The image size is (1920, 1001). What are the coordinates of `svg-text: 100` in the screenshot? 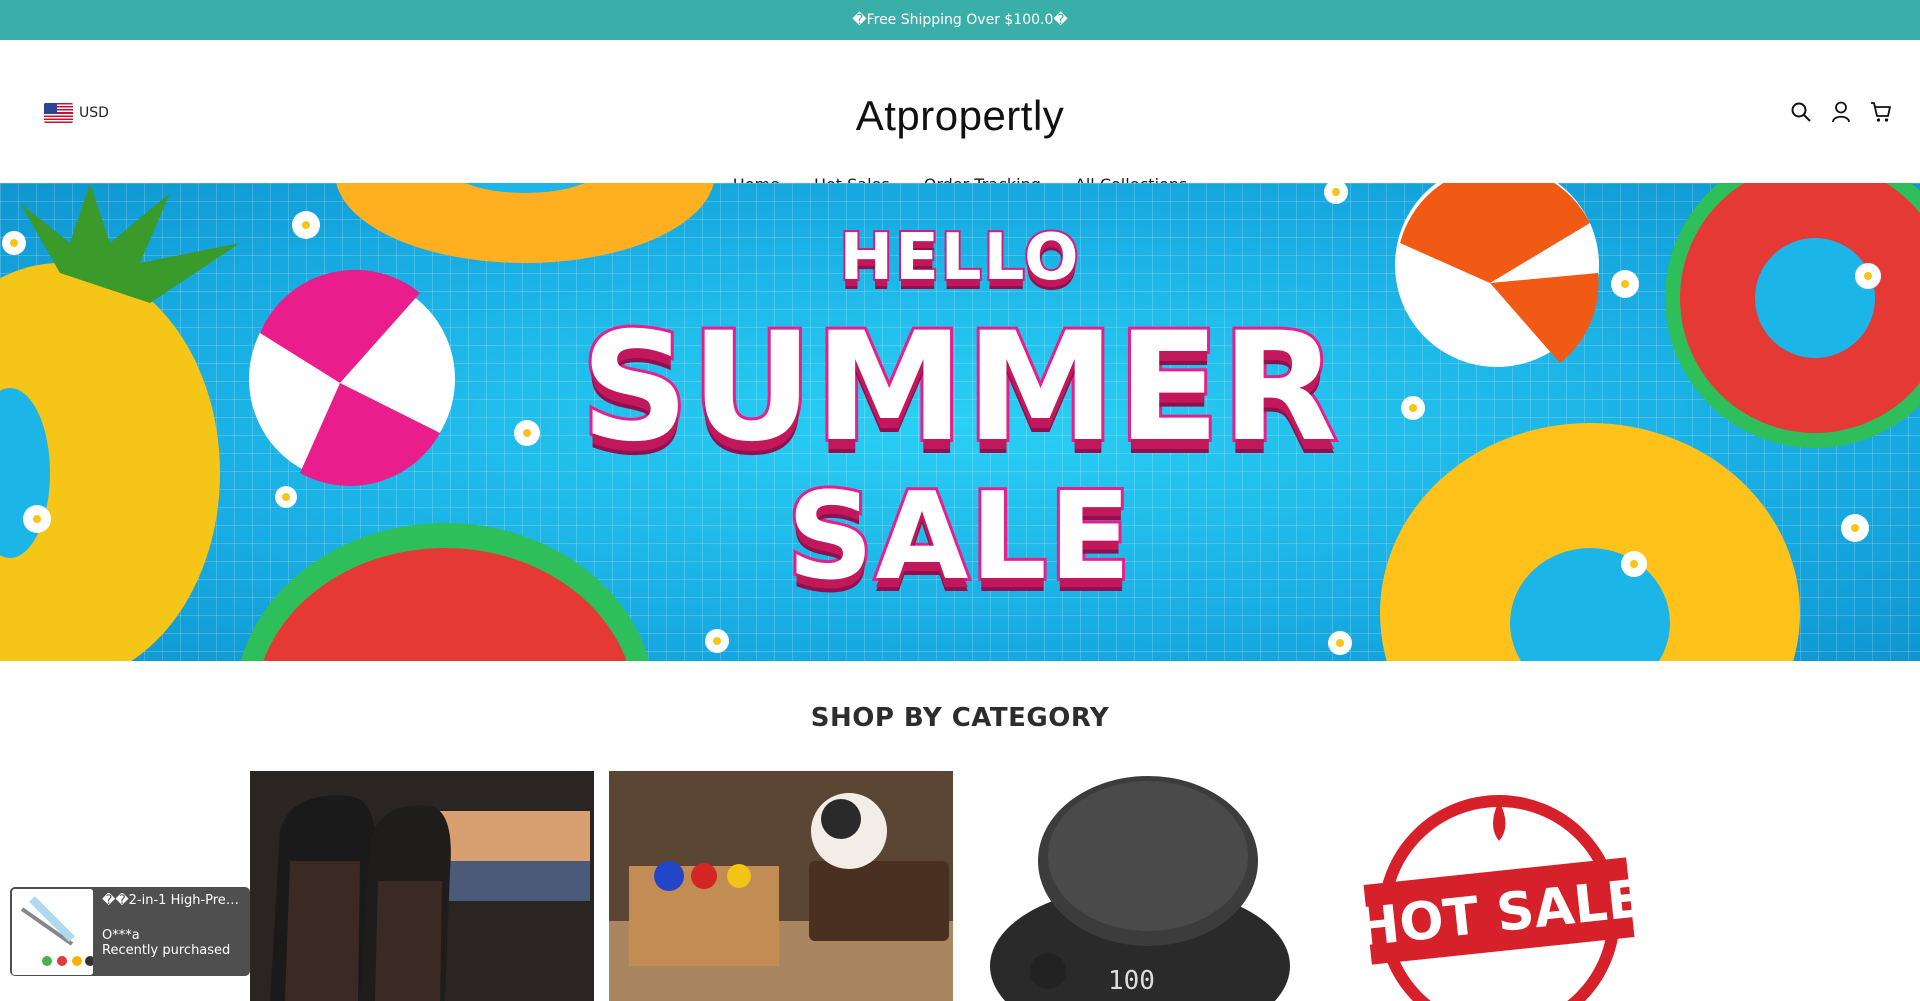 It's located at (1131, 981).